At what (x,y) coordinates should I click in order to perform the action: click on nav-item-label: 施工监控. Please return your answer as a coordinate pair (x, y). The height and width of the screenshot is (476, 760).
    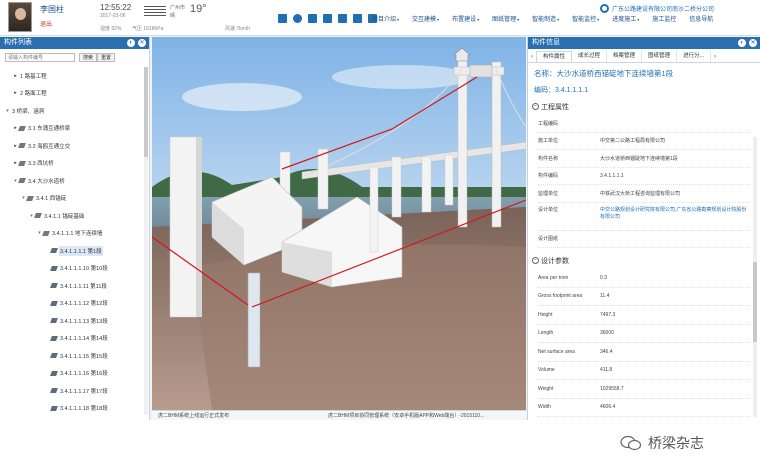
    Looking at the image, I should click on (664, 20).